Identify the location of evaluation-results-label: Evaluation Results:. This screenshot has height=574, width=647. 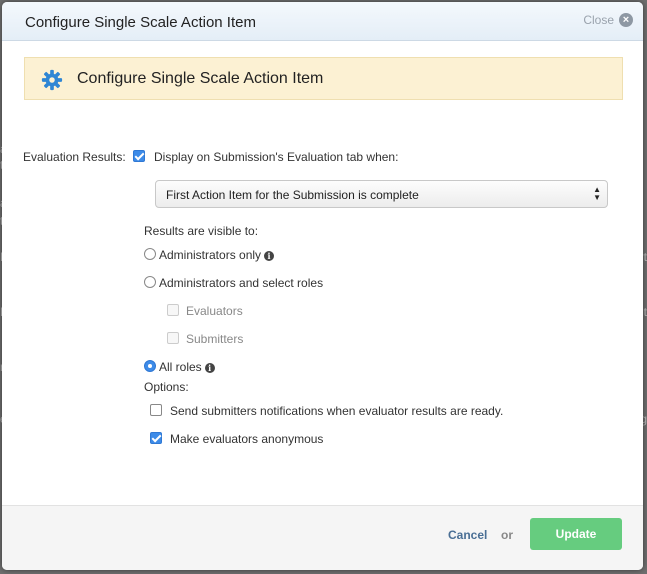
(74, 157).